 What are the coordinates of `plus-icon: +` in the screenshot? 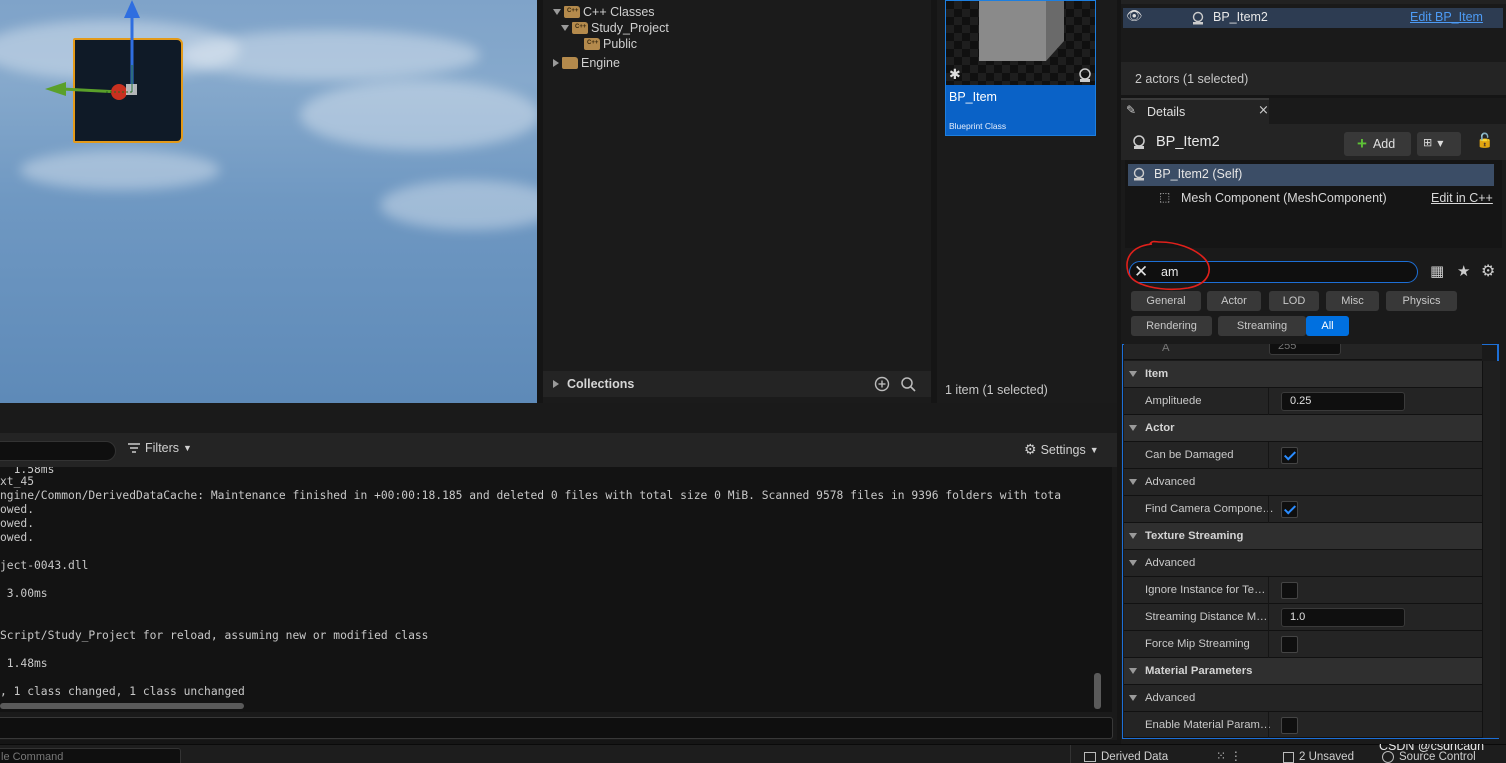 It's located at (1362, 143).